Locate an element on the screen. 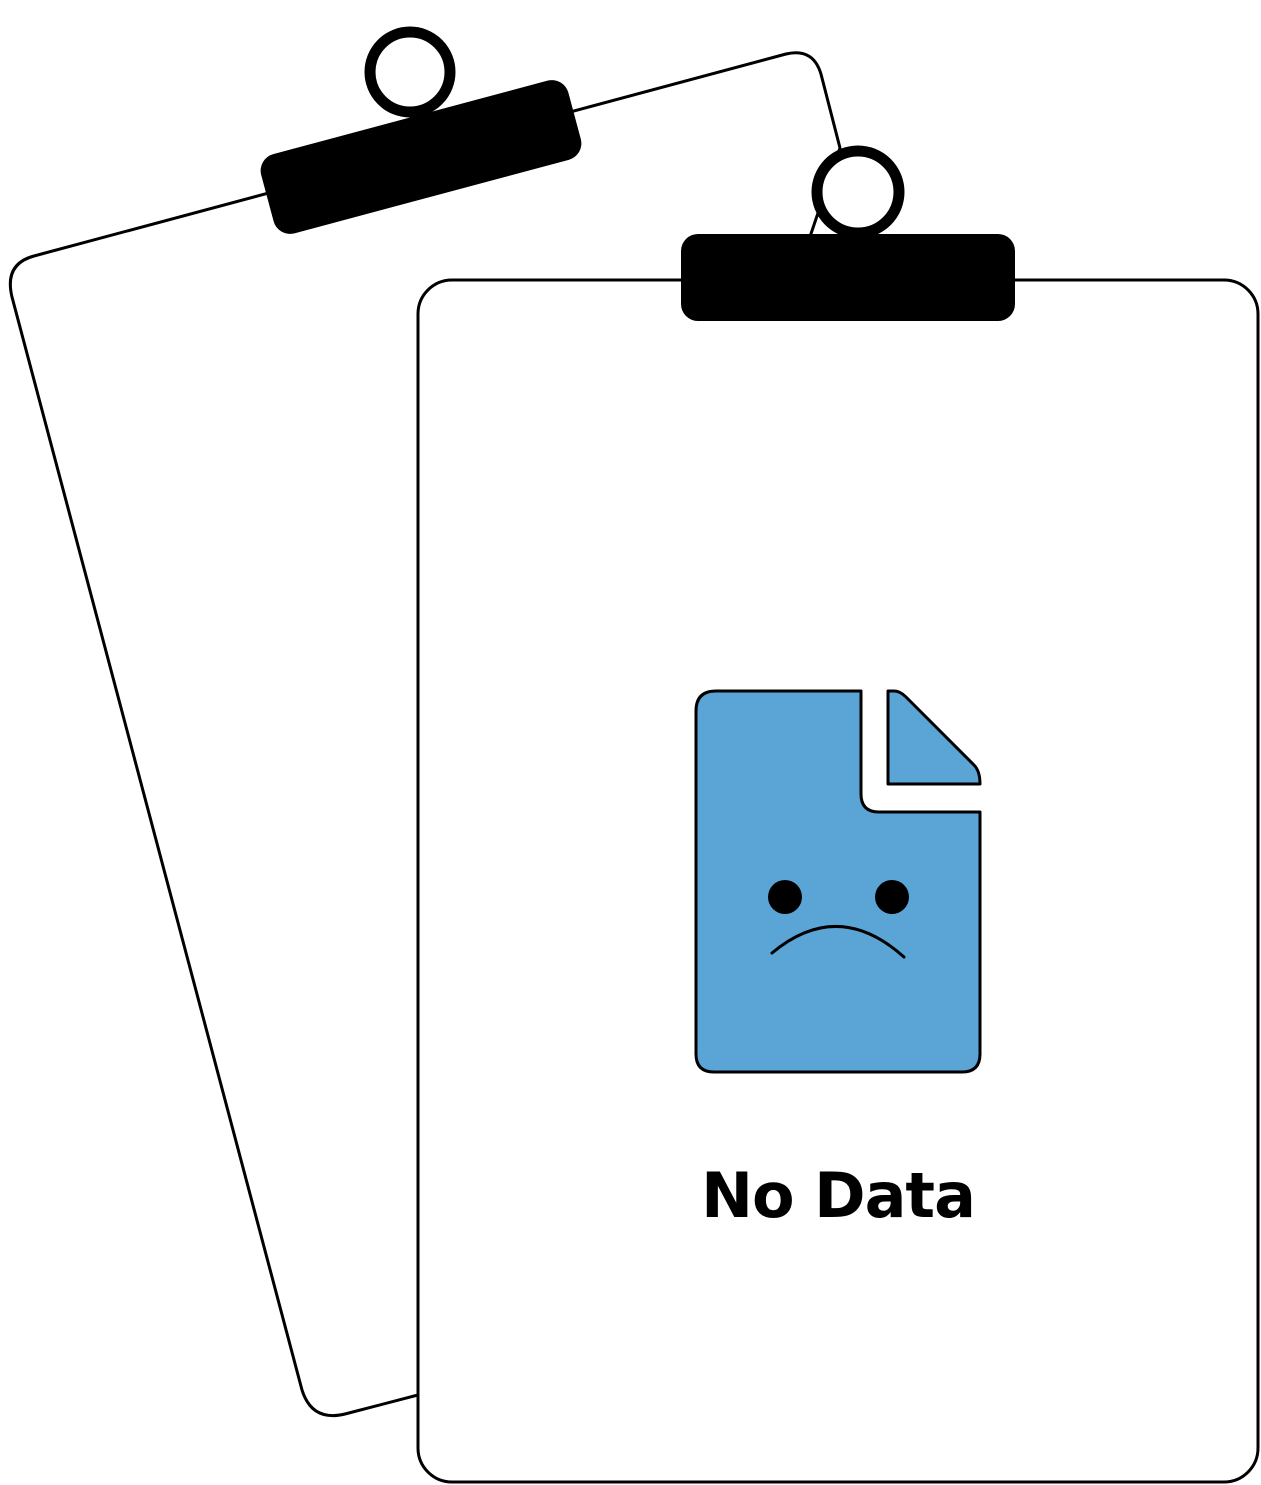 Image resolution: width=1261 pixels, height=1485 pixels. sad-document-icon is located at coordinates (838, 881).